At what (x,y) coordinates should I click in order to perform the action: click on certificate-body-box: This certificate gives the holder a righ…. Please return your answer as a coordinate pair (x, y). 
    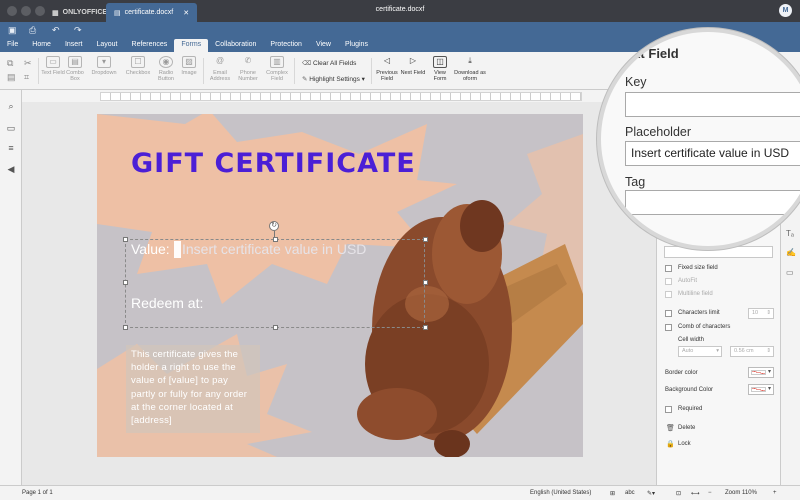
    Looking at the image, I should click on (193, 389).